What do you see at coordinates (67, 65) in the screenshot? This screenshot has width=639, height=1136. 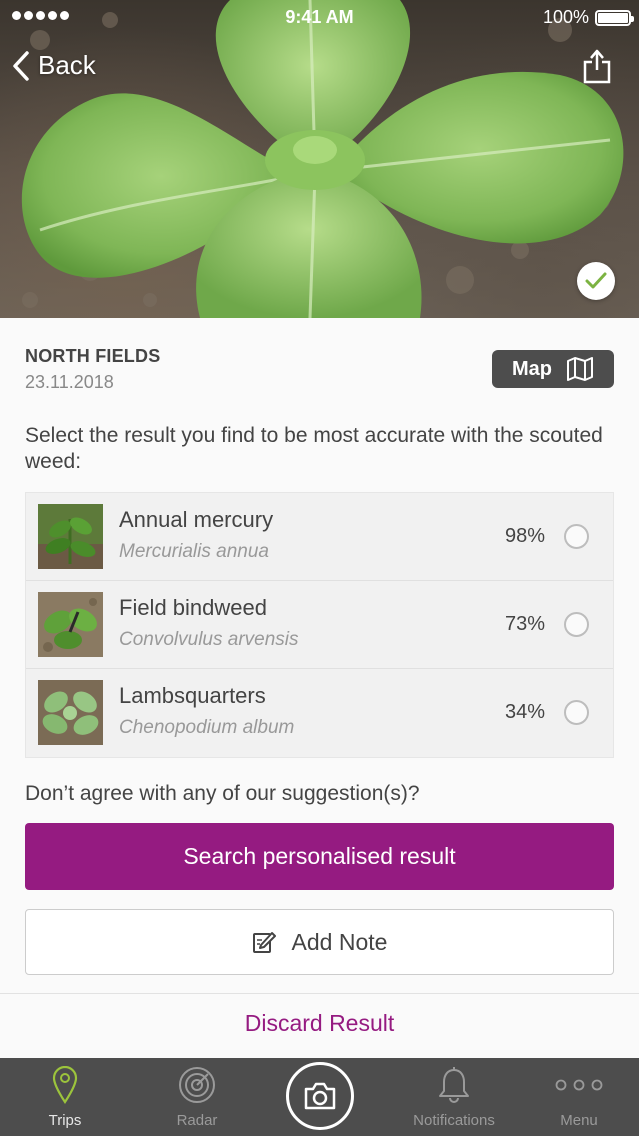 I see `back-label: Back` at bounding box center [67, 65].